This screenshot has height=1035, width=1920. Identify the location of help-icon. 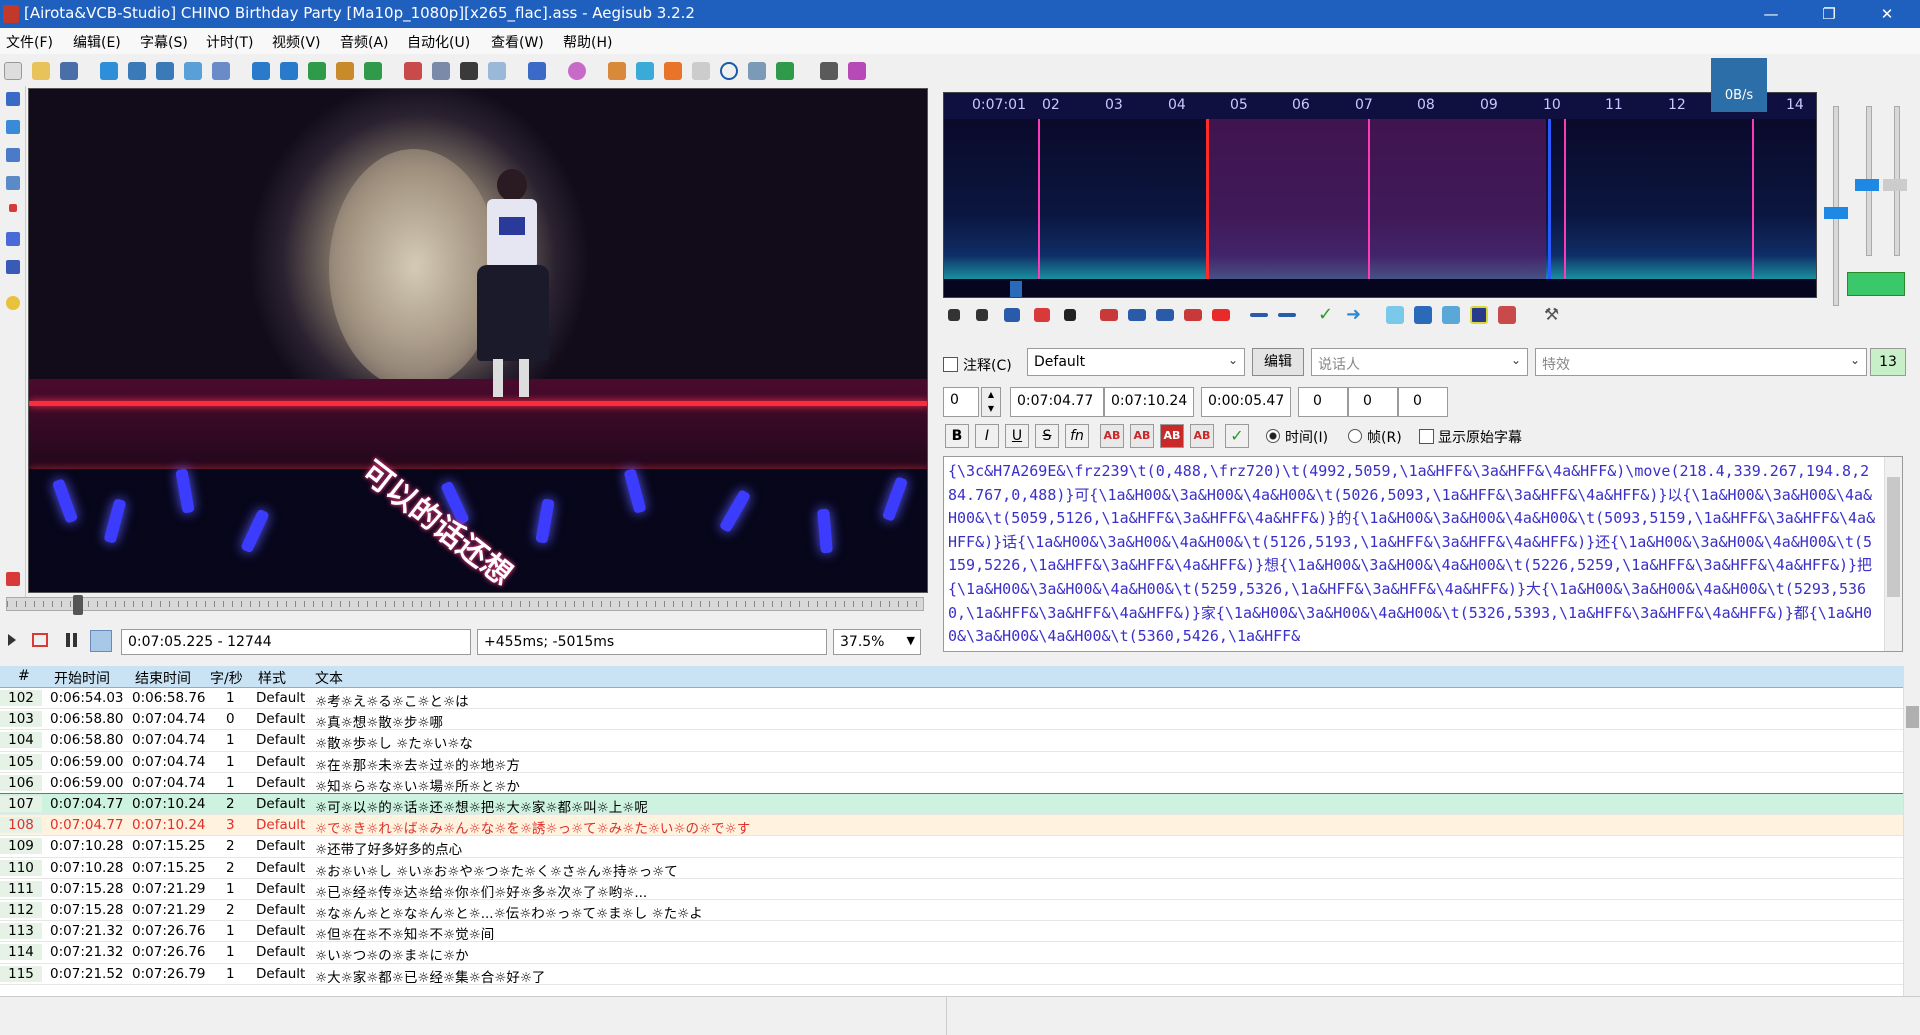
(13, 303).